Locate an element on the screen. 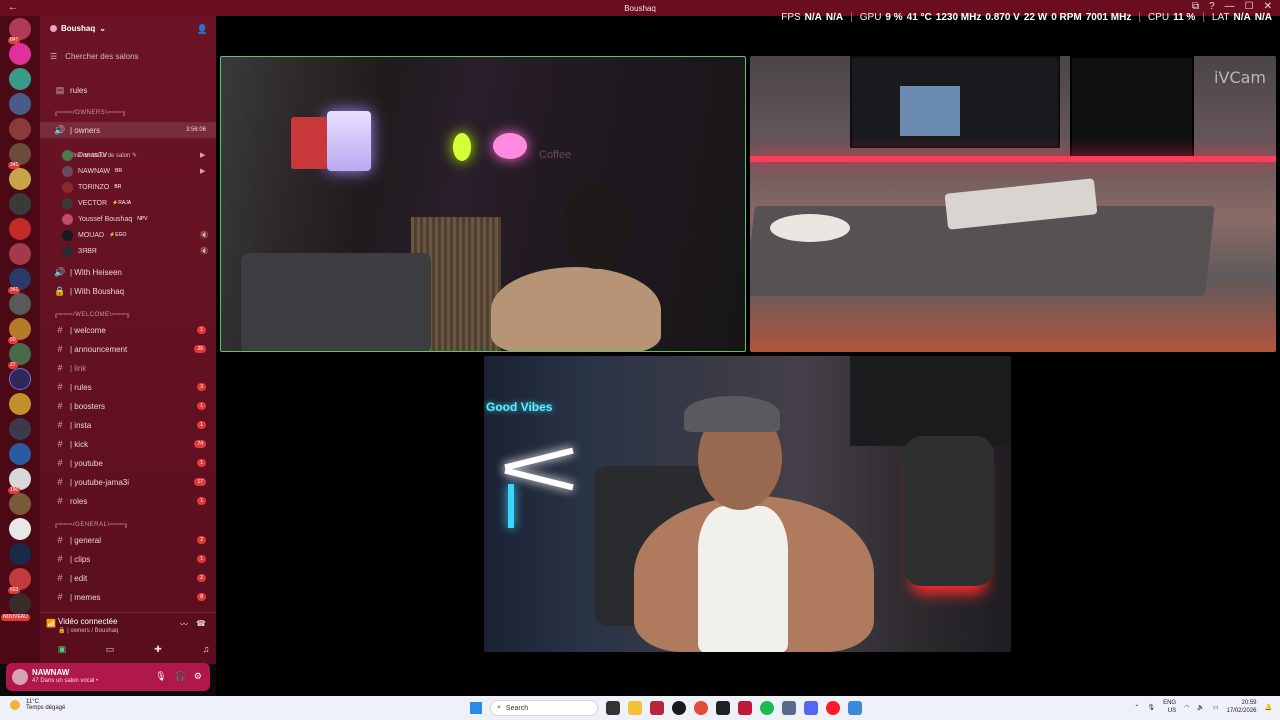  disconnect-icon: ☎ is located at coordinates (201, 624).